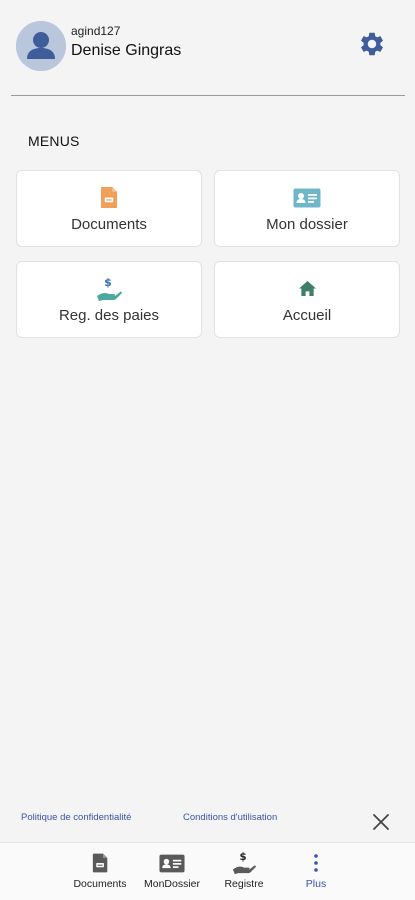 This screenshot has width=415, height=900. Describe the element at coordinates (307, 208) in the screenshot. I see `menu-tile-mon-dossier: Mon dossier` at that location.